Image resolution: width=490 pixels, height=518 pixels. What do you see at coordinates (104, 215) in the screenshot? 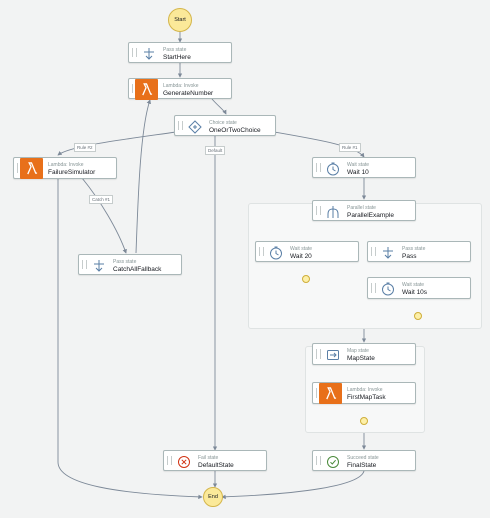
I see `edge-failuresimulator-to-catchallfallback` at bounding box center [104, 215].